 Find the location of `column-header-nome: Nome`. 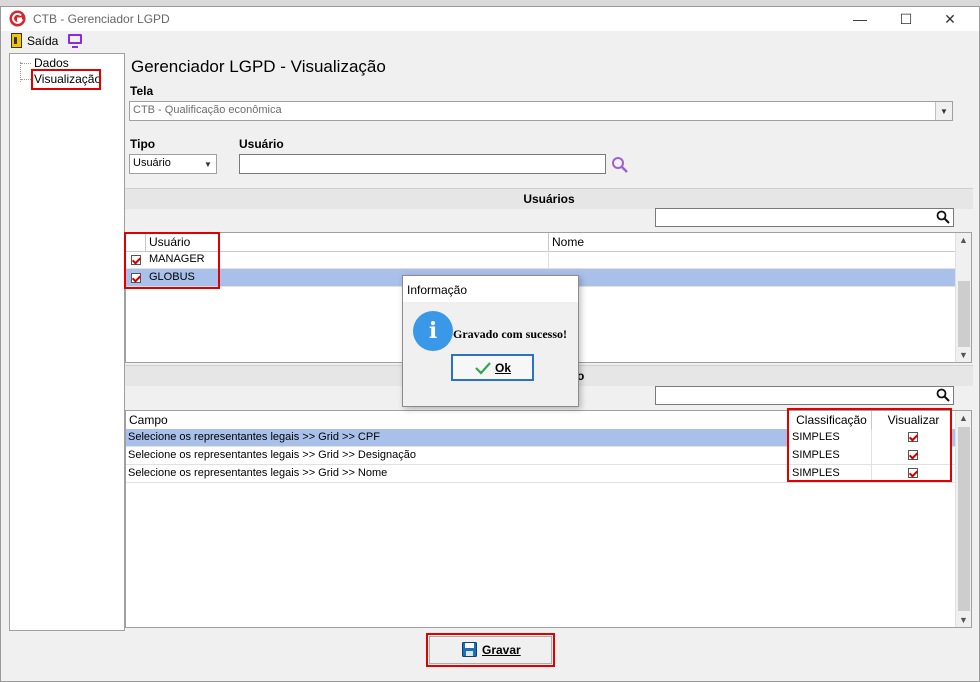

column-header-nome: Nome is located at coordinates (752, 242).